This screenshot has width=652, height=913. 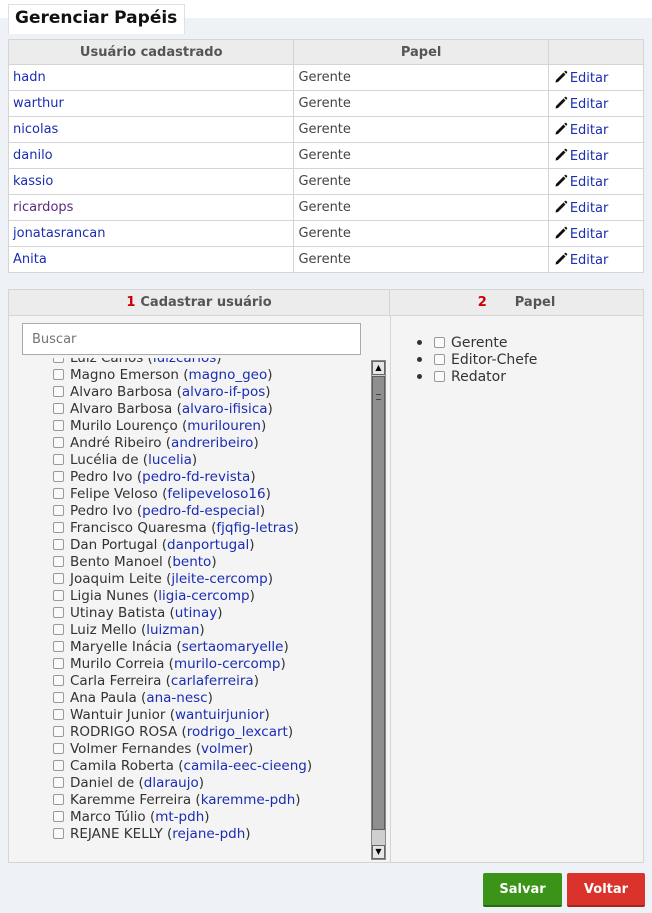 I want to click on user-checkbox-item: Luiz Carlos (luizcarlos), so click(x=182, y=362).